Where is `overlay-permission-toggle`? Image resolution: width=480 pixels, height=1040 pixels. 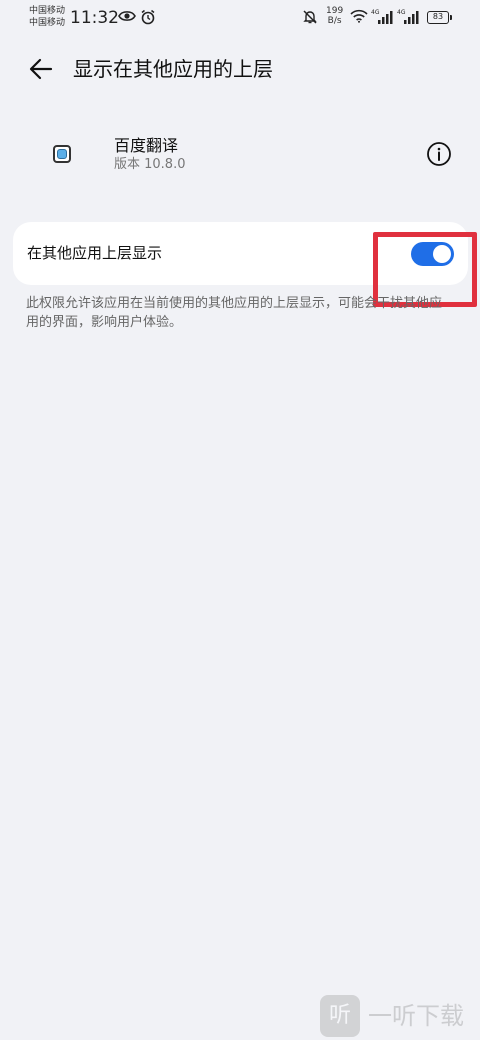
overlay-permission-toggle is located at coordinates (432, 254).